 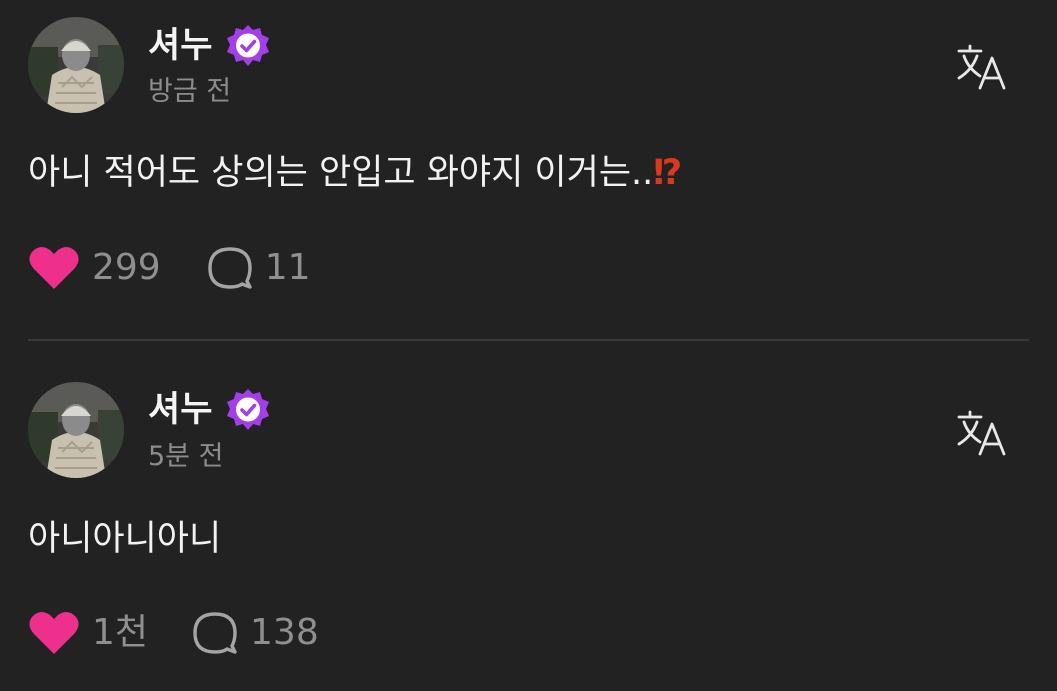 I want to click on like-count: 299, so click(x=126, y=267).